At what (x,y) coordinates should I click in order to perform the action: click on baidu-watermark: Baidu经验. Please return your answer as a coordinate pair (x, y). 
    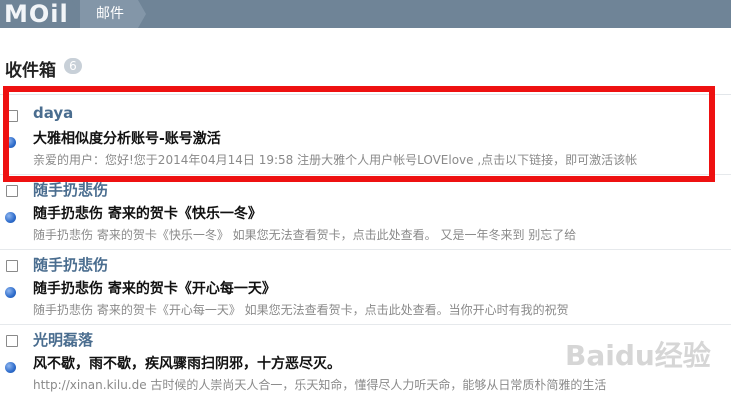
    Looking at the image, I should click on (638, 355).